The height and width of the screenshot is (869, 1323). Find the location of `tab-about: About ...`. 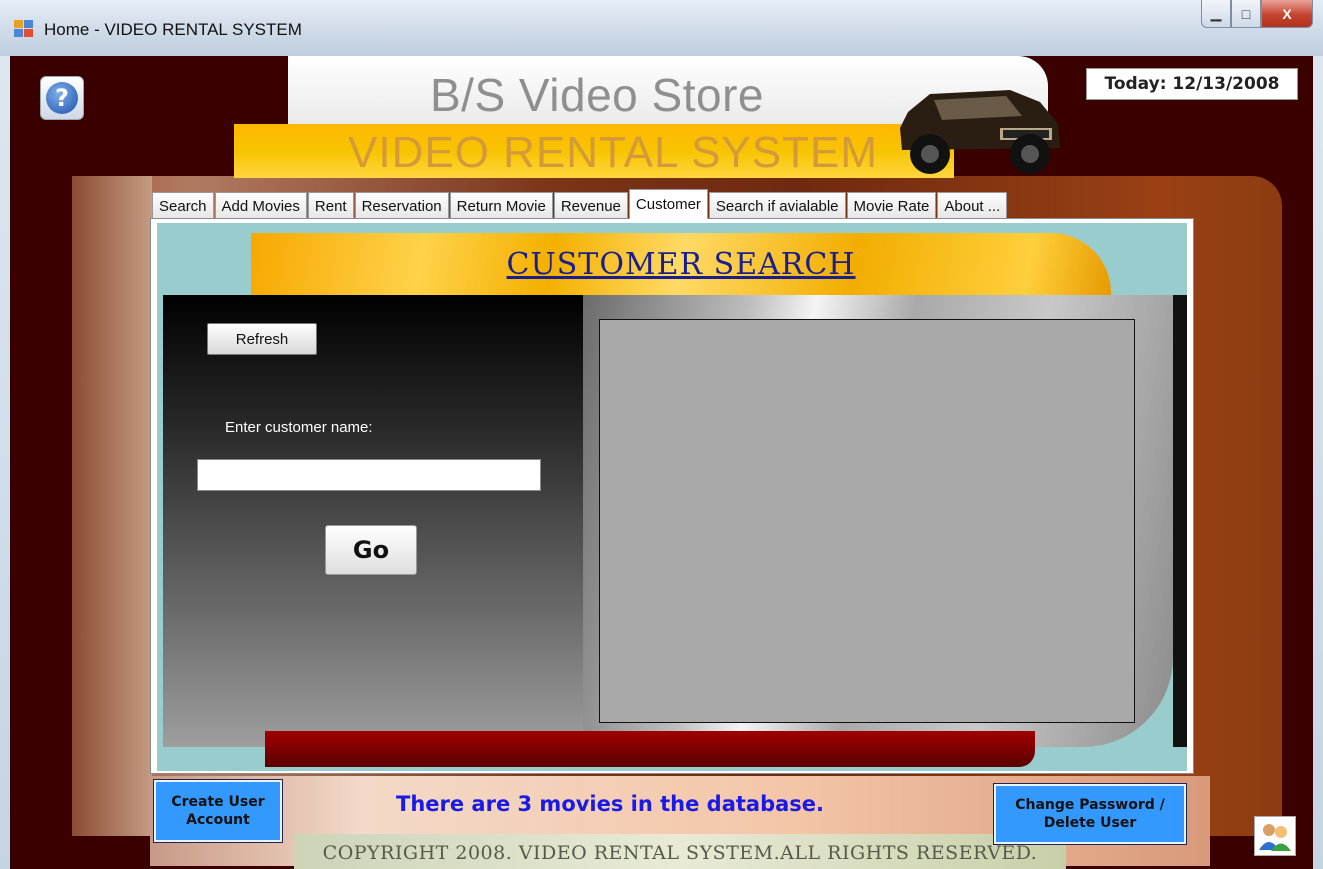

tab-about: About ... is located at coordinates (972, 205).